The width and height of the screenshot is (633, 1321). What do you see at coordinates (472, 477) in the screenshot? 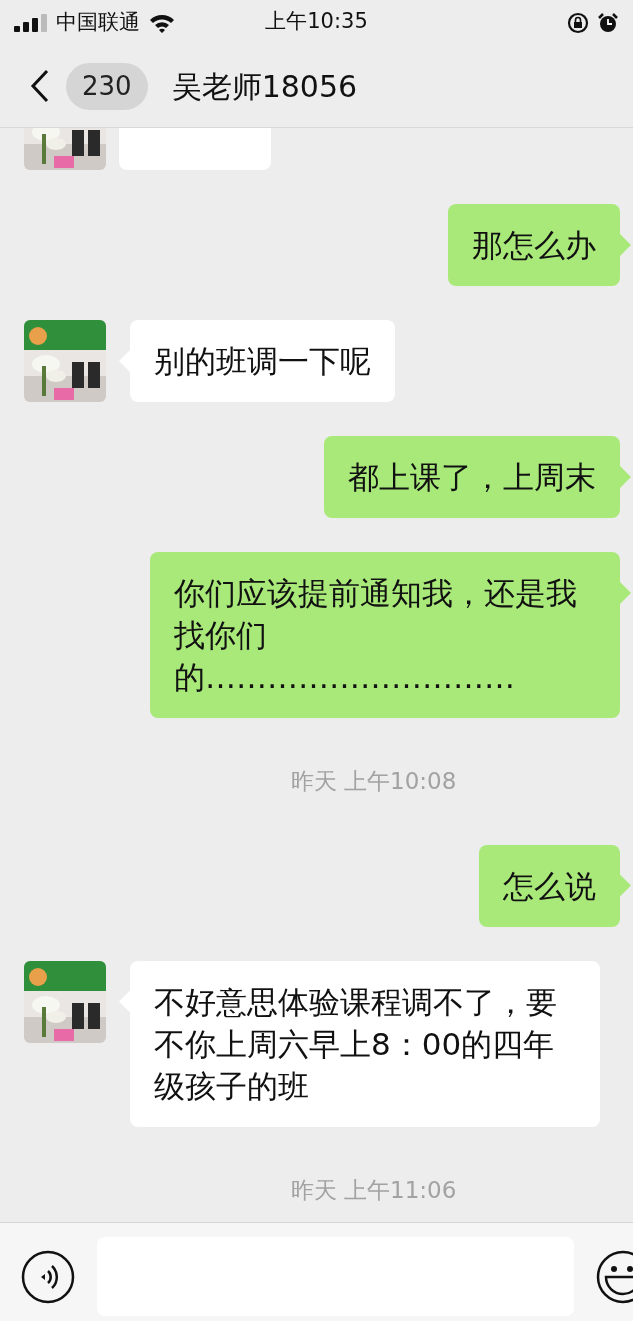
I see `sent-message-bubble: 都上课了，上周末` at bounding box center [472, 477].